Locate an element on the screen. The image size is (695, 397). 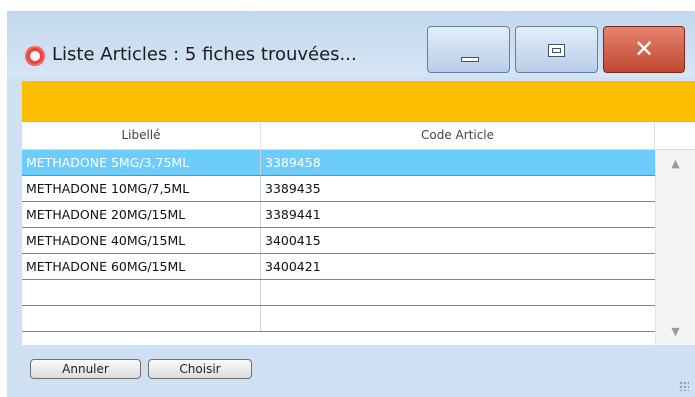
vertical-scrollbar: ▲ ▼ is located at coordinates (675, 247).